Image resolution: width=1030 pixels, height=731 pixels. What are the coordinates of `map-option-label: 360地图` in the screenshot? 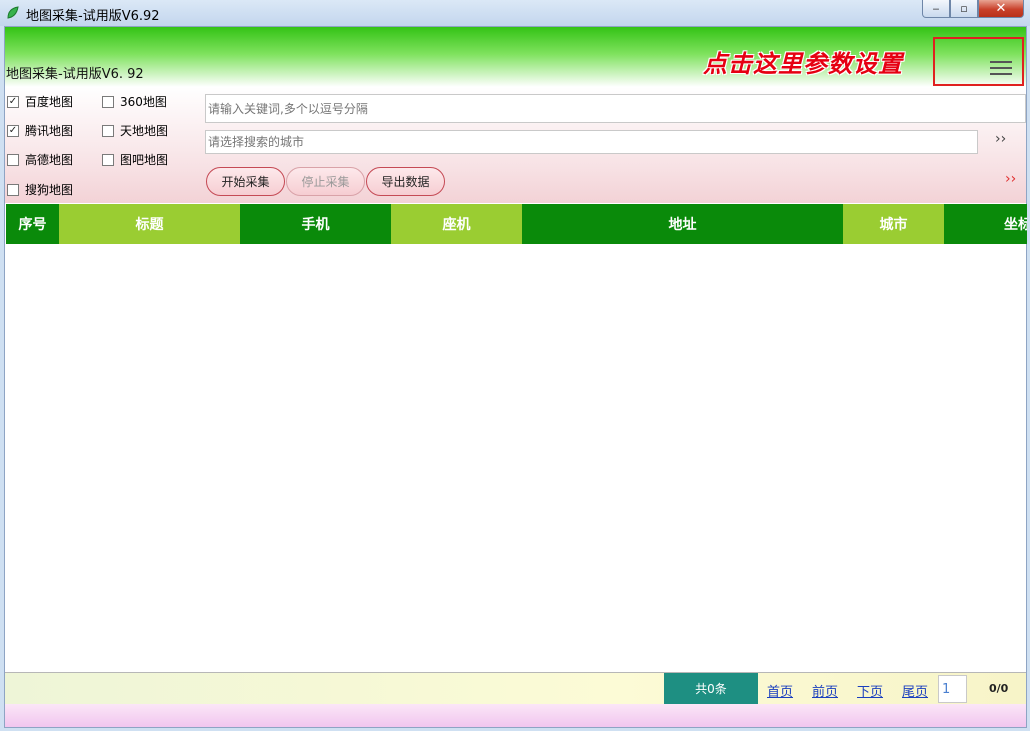 It's located at (143, 102).